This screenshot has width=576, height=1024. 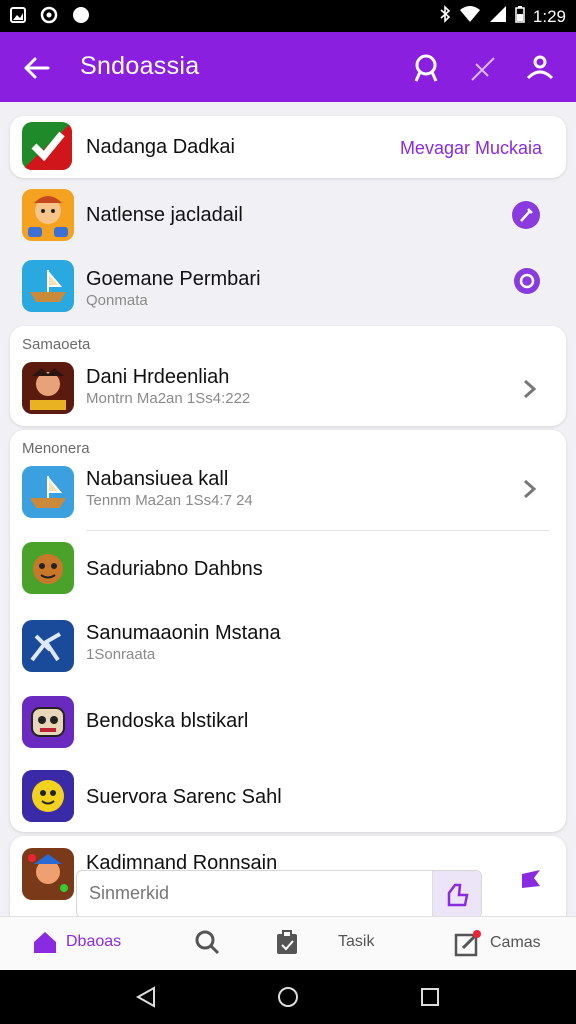 What do you see at coordinates (288, 646) in the screenshot?
I see `list-item: Sanumaaonin Mstana 1Sonraata` at bounding box center [288, 646].